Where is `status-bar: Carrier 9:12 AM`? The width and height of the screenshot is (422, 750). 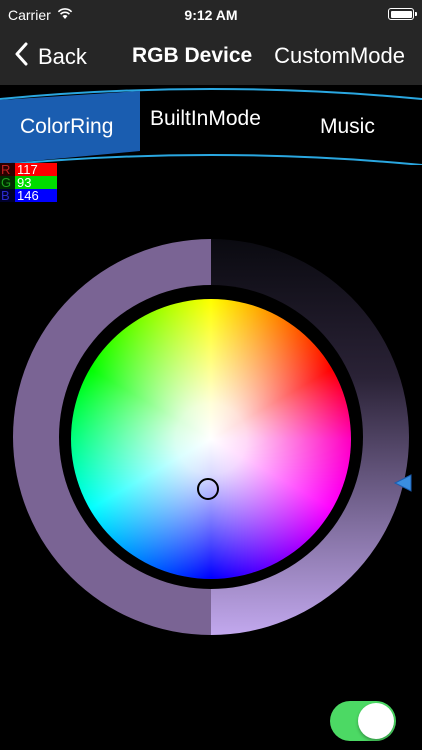 status-bar: Carrier 9:12 AM is located at coordinates (211, 15).